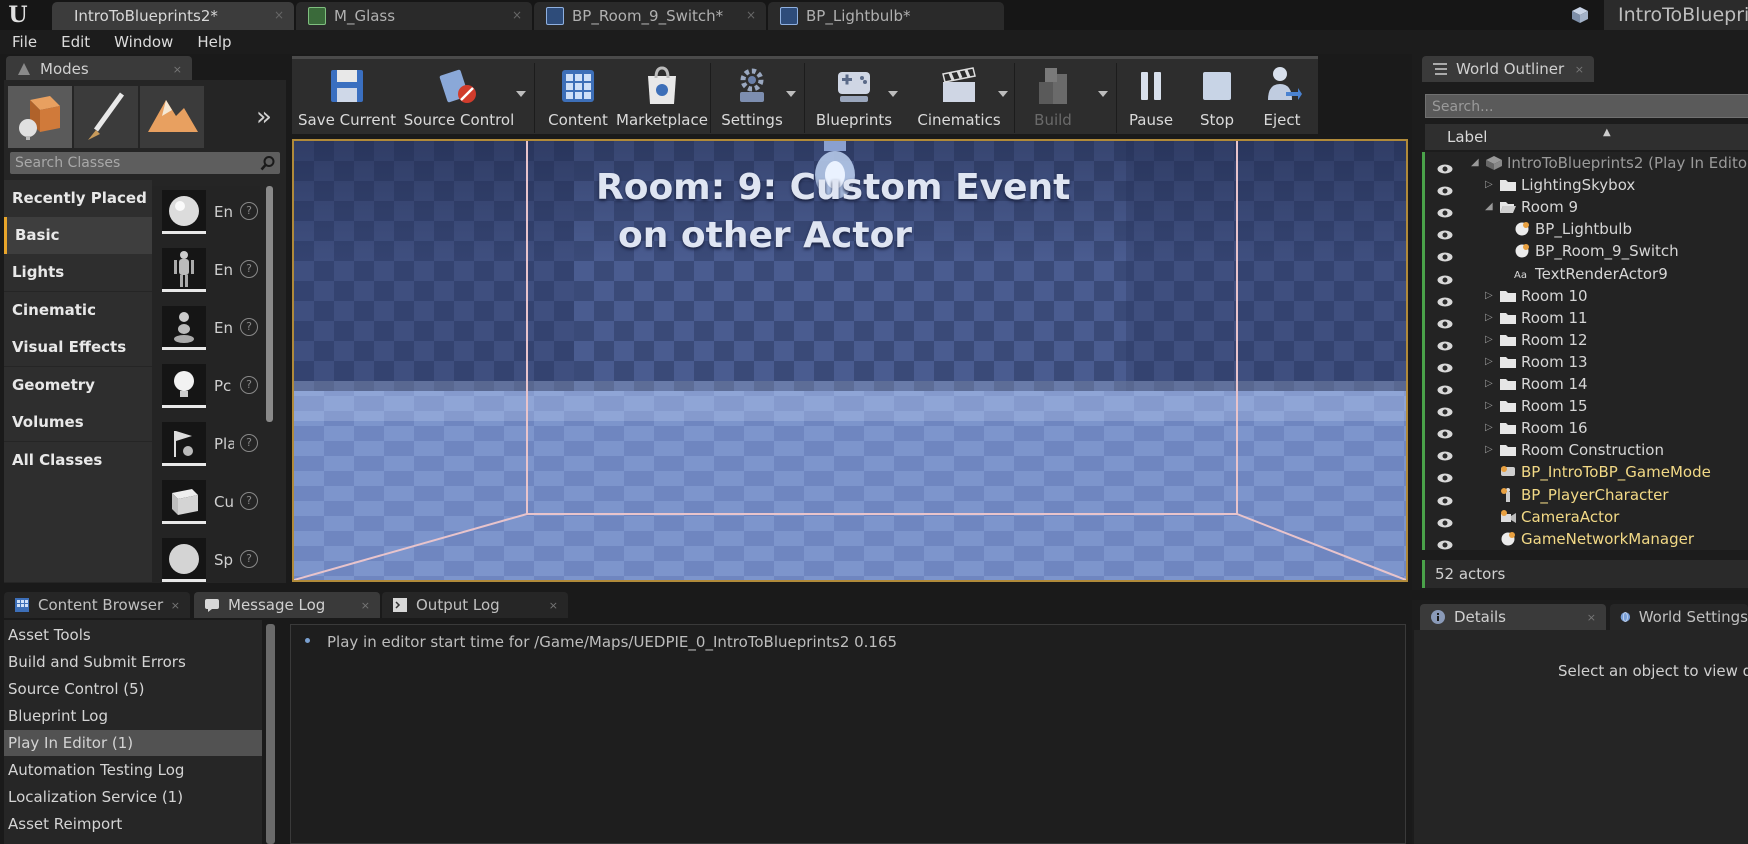 The width and height of the screenshot is (1748, 844). I want to click on pause-button: Pause, so click(1151, 98).